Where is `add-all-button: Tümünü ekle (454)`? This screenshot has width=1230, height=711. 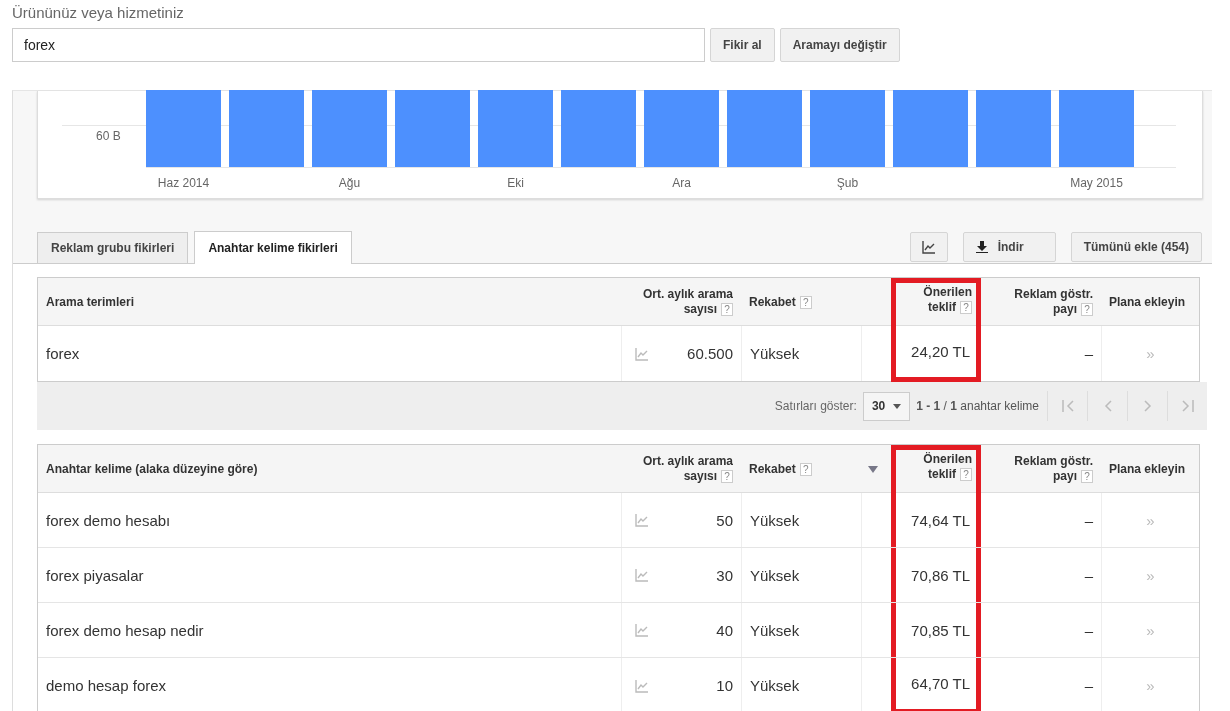 add-all-button: Tümünü ekle (454) is located at coordinates (1136, 247).